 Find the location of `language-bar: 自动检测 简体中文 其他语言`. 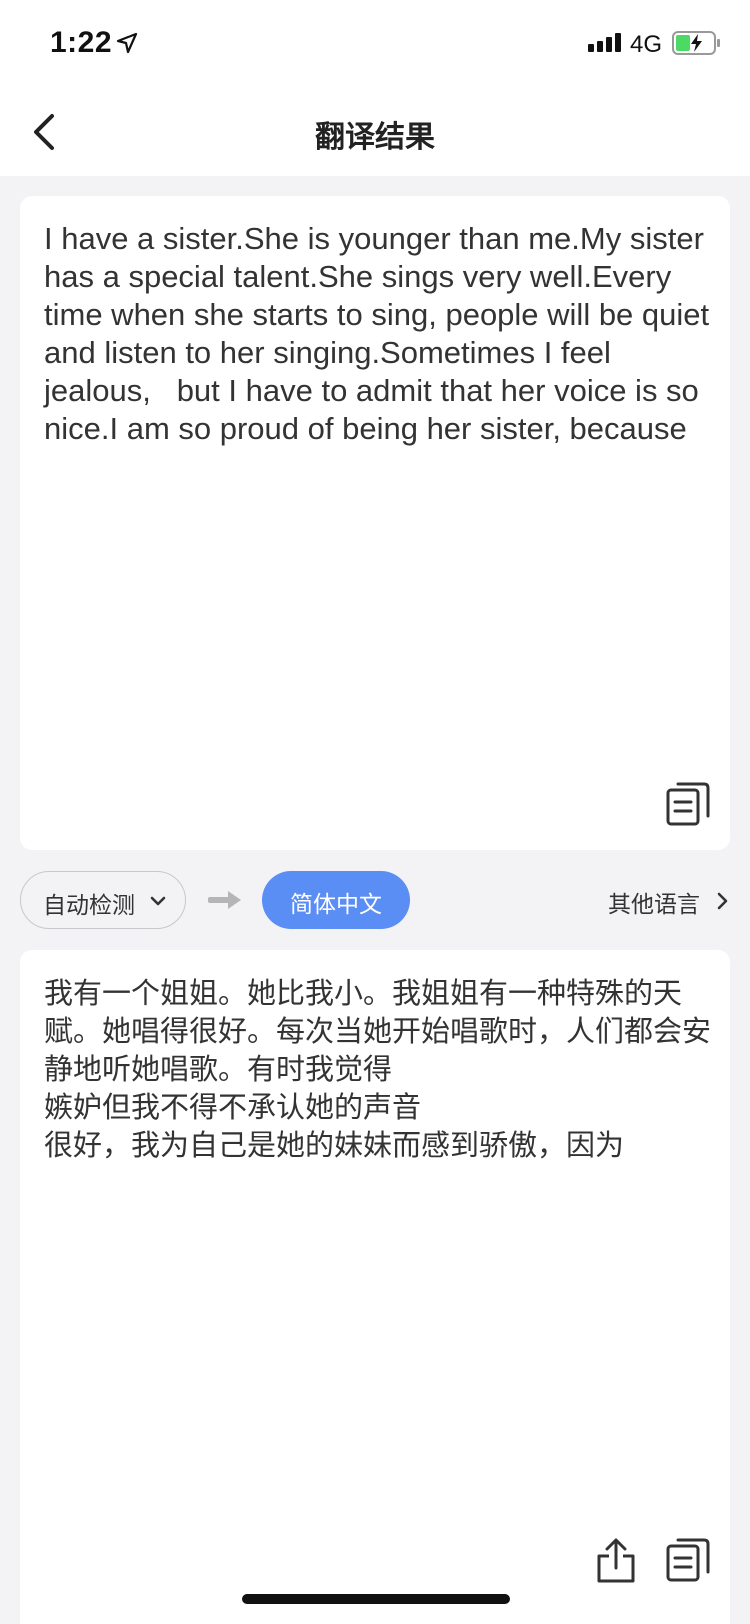

language-bar: 自动检测 简体中文 其他语言 is located at coordinates (375, 901).